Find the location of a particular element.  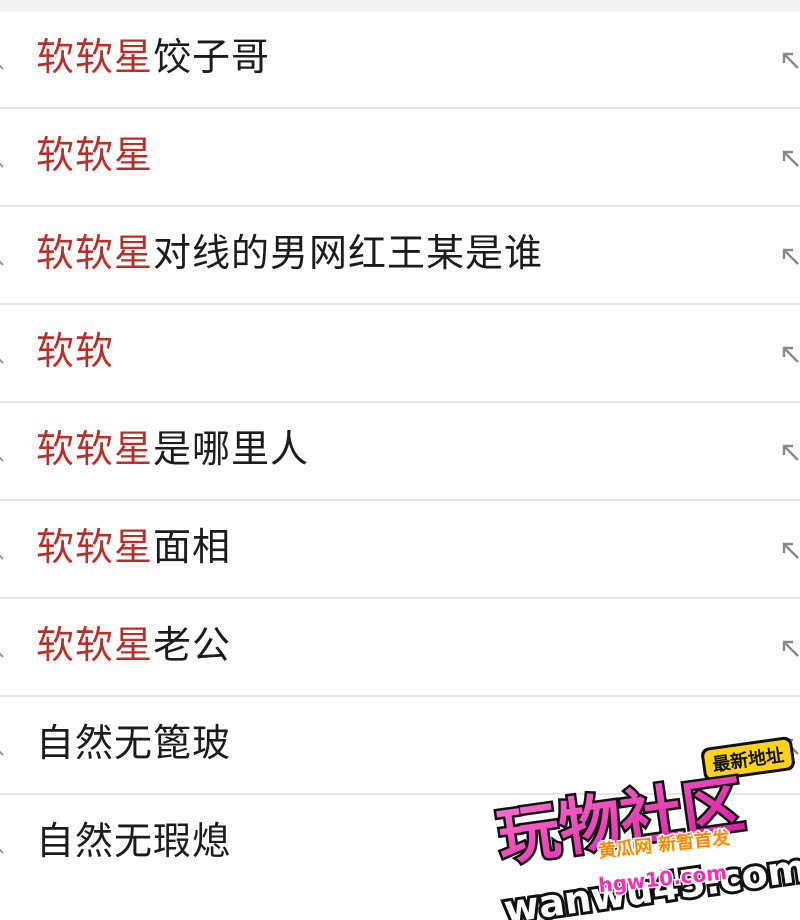

suggestion-rest: 自然无瑕熄 is located at coordinates (134, 841).